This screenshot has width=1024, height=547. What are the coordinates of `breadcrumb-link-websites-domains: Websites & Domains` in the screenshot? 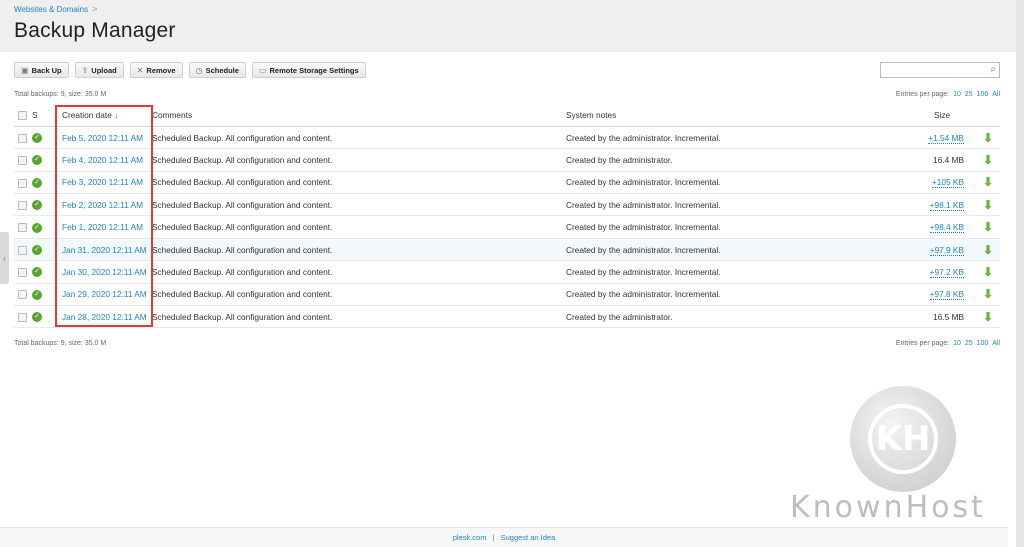 It's located at (51, 9).